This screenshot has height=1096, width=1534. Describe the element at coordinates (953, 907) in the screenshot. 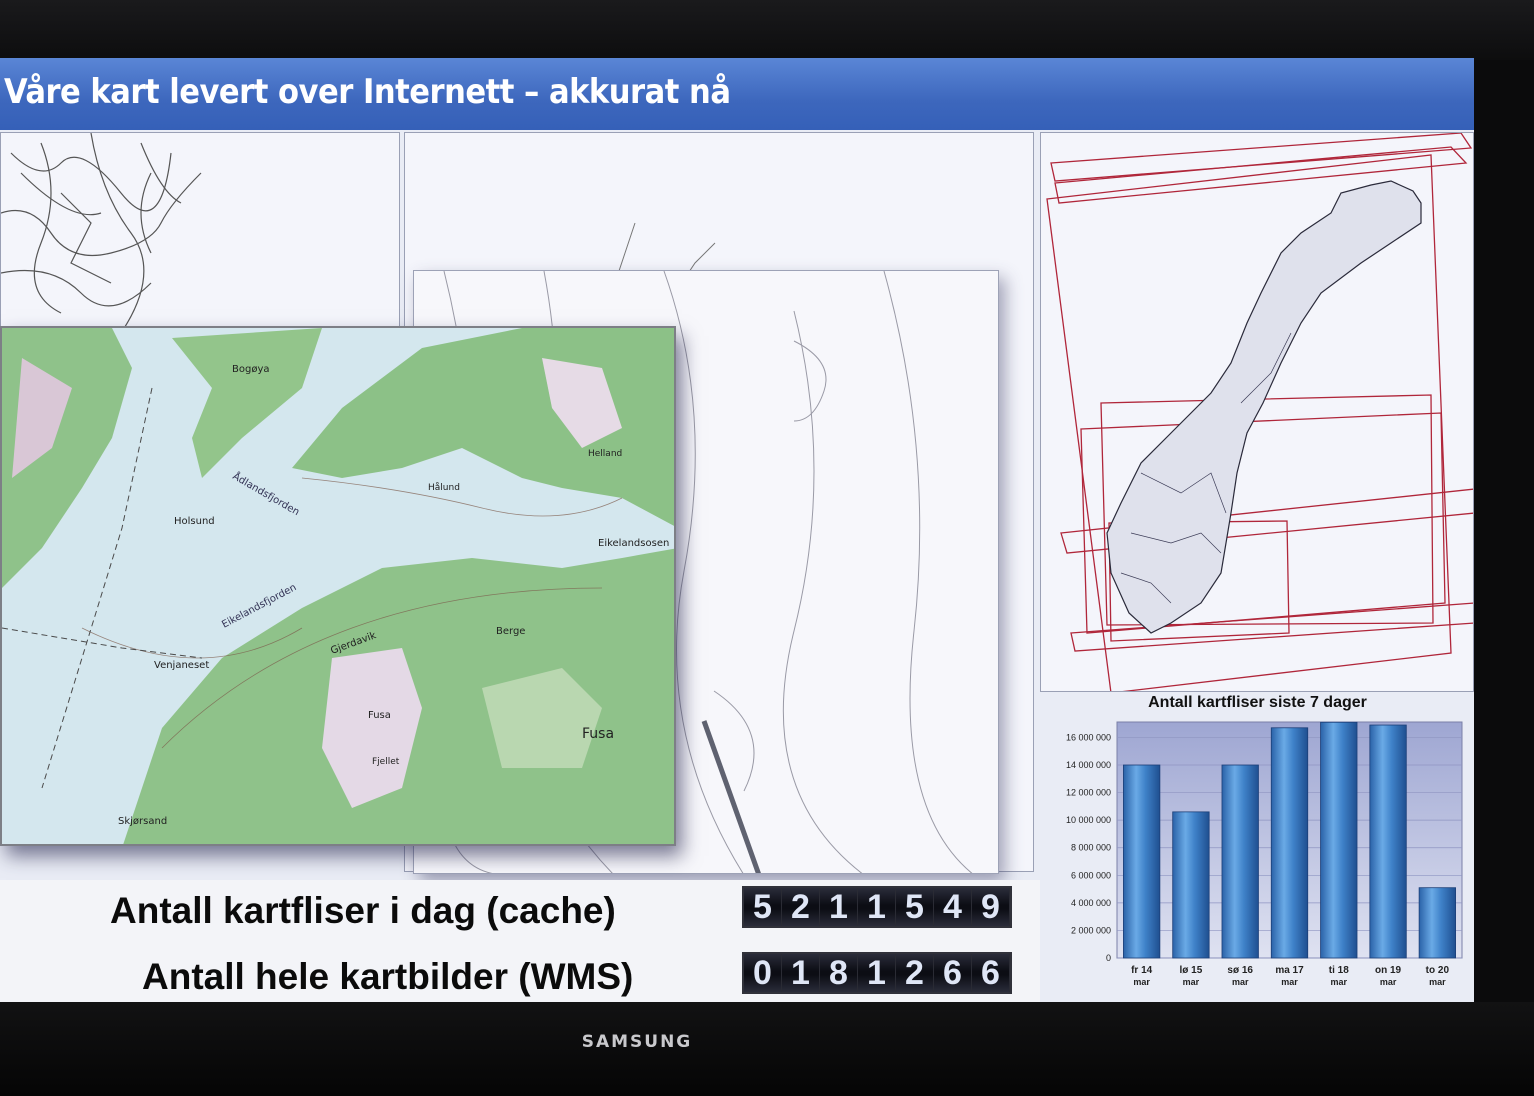

I see `tile-digit: 4` at that location.